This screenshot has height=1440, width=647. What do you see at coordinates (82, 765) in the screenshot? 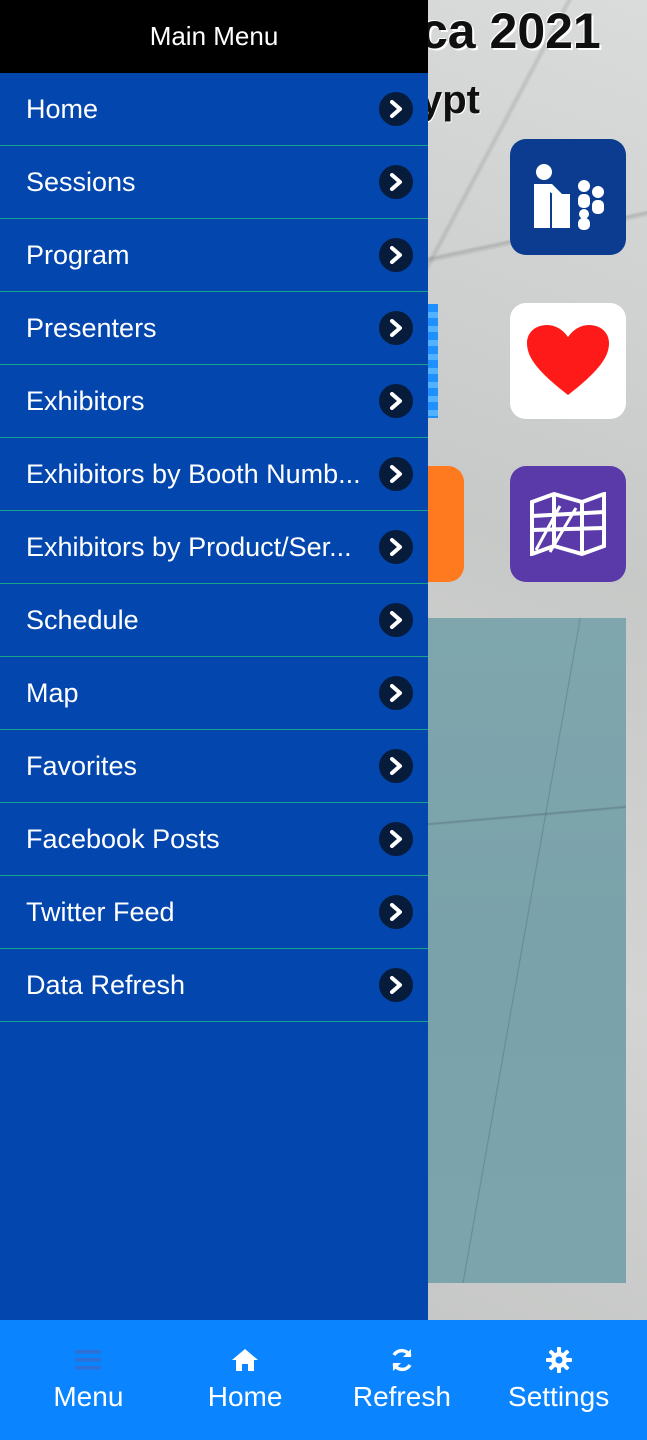
I see `menu-item-label: Favorites` at bounding box center [82, 765].